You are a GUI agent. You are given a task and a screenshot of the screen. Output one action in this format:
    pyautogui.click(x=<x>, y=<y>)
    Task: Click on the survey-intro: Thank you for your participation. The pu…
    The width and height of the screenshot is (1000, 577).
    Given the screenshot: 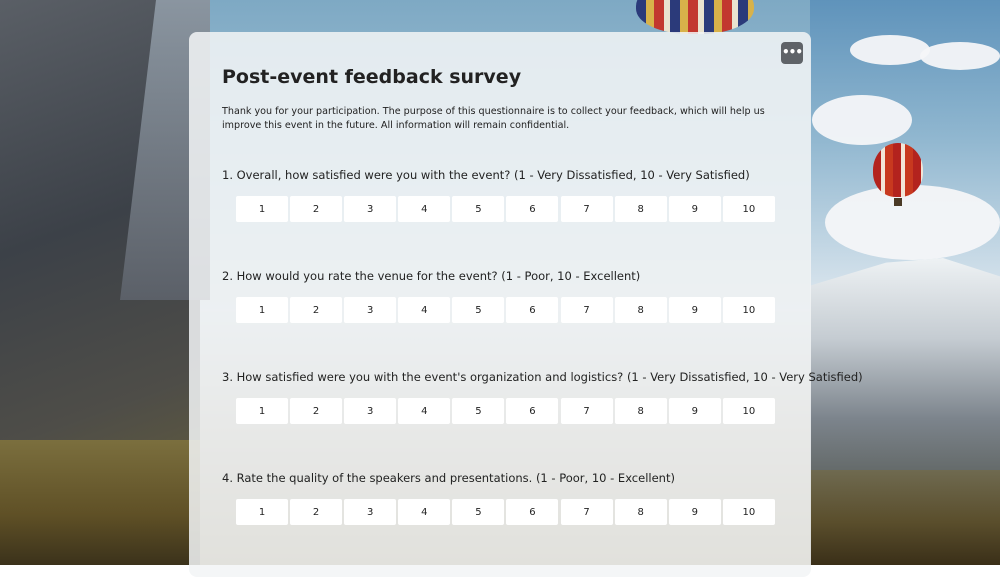 What is the action you would take?
    pyautogui.click(x=493, y=118)
    